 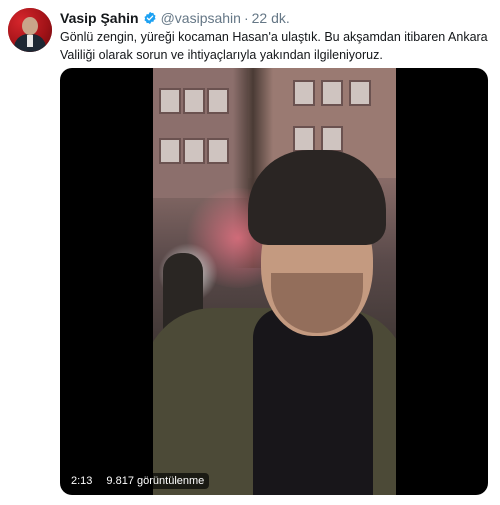 I want to click on author-handle: @vasipsahin, so click(x=201, y=18).